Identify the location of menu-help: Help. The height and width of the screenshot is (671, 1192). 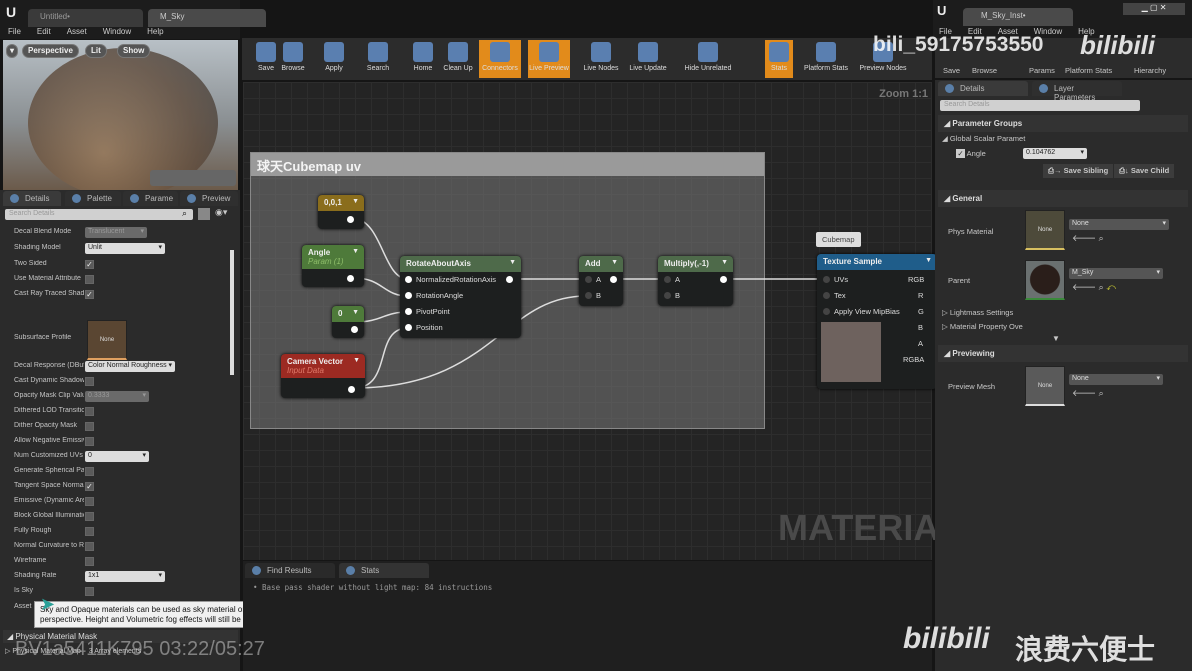
(155, 31).